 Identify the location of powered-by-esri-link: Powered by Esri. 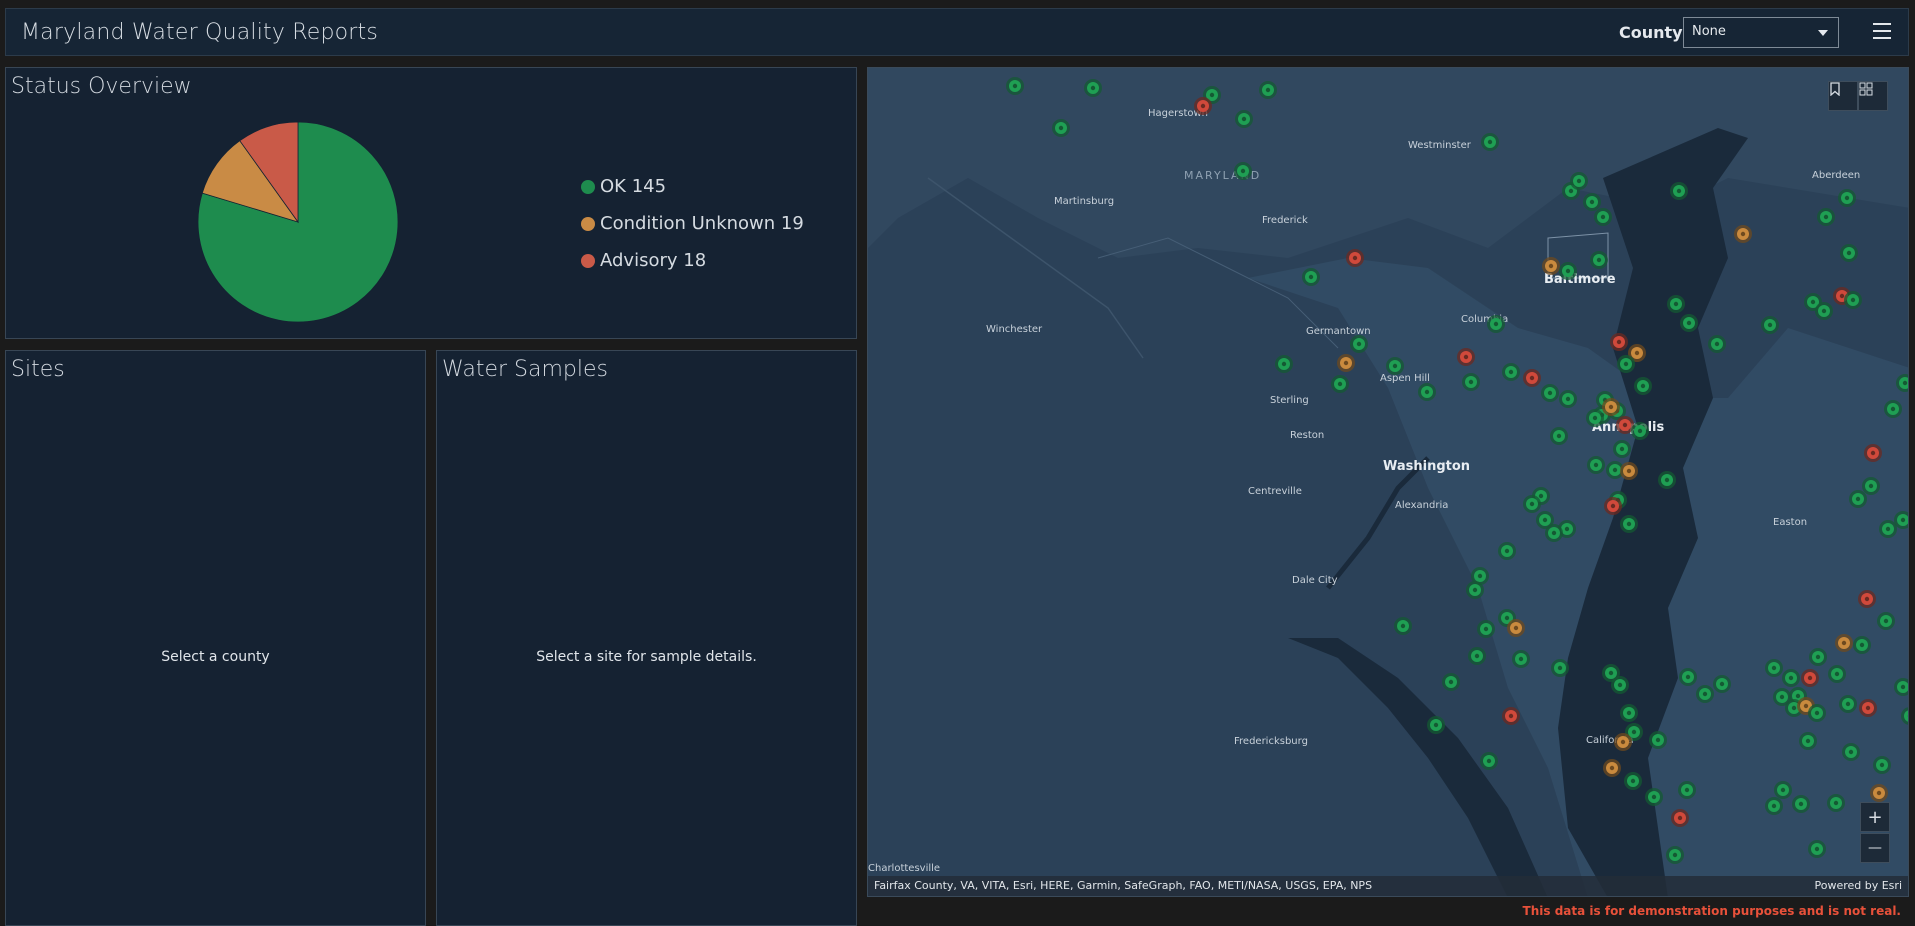
(1858, 886).